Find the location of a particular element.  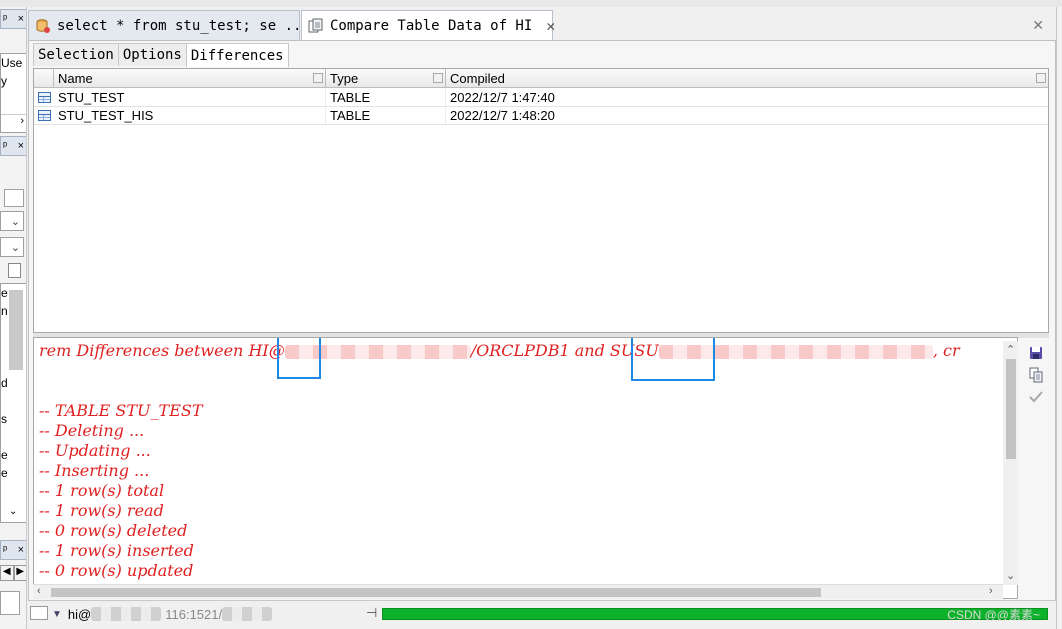

right-panel-edge is located at coordinates (1059, 318).